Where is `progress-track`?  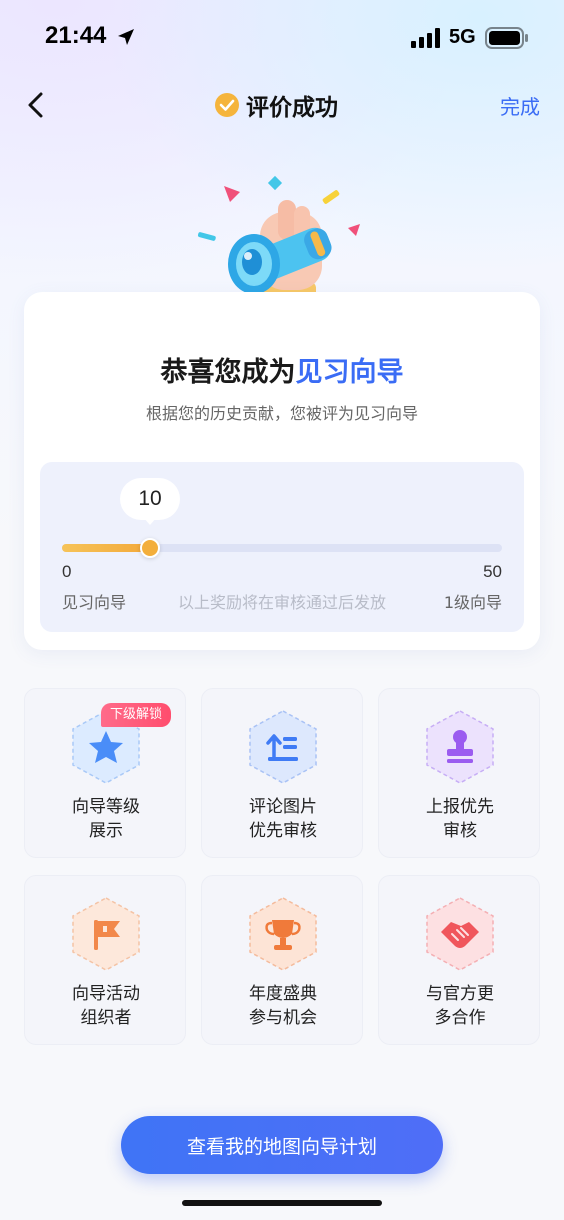
progress-track is located at coordinates (282, 548).